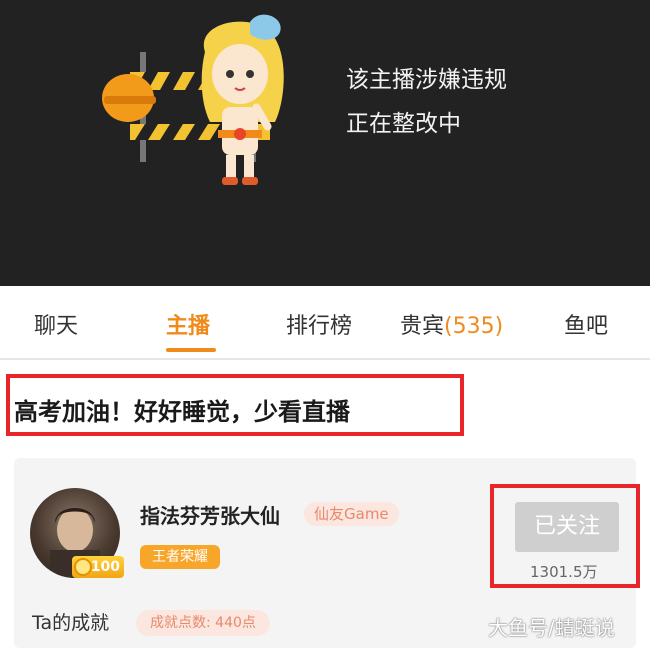 This screenshot has height=651, width=650. What do you see at coordinates (56, 324) in the screenshot?
I see `tab-chat: 聊天` at bounding box center [56, 324].